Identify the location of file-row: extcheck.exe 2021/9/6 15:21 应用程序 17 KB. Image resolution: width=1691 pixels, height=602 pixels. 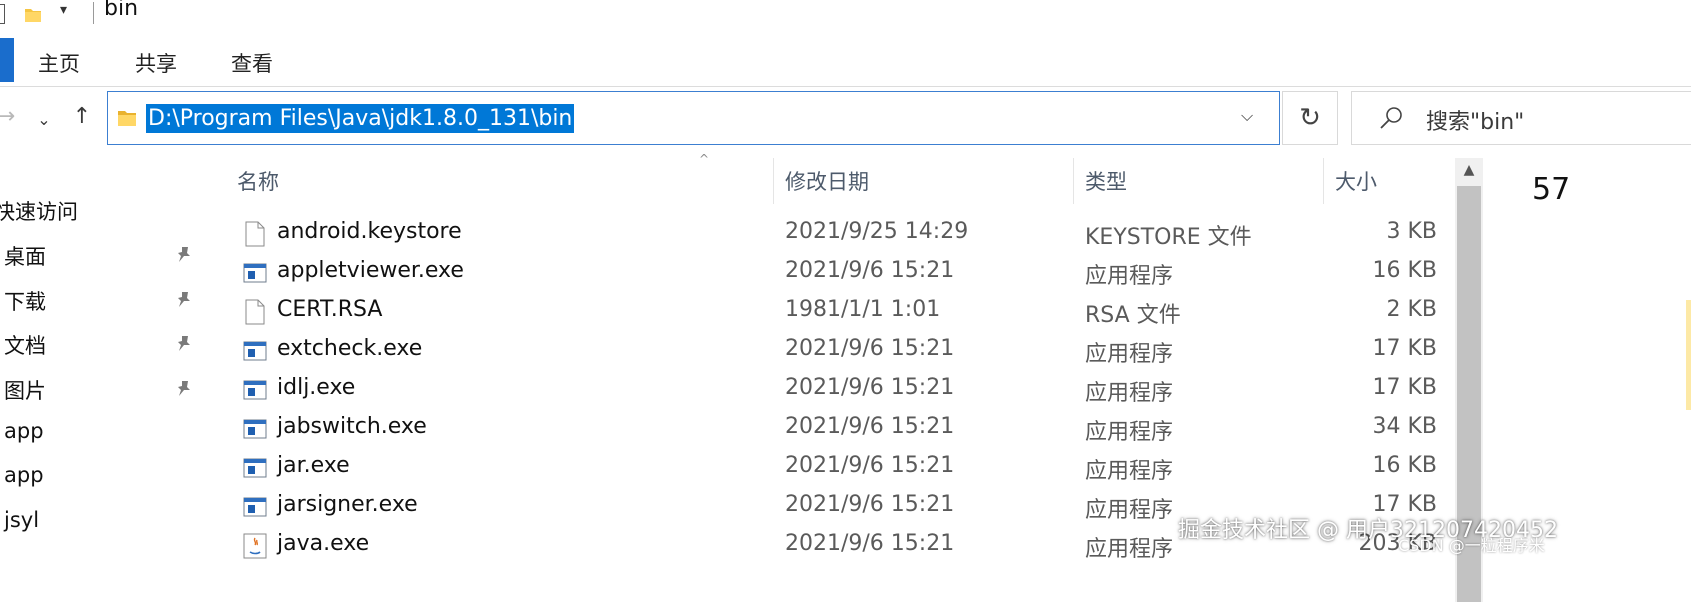
(830, 351).